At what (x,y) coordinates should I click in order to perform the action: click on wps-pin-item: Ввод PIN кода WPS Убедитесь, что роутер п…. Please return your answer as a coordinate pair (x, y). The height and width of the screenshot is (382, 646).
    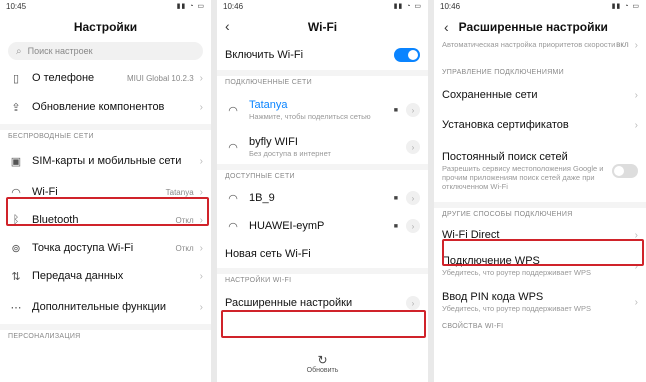
    Looking at the image, I should click on (540, 302).